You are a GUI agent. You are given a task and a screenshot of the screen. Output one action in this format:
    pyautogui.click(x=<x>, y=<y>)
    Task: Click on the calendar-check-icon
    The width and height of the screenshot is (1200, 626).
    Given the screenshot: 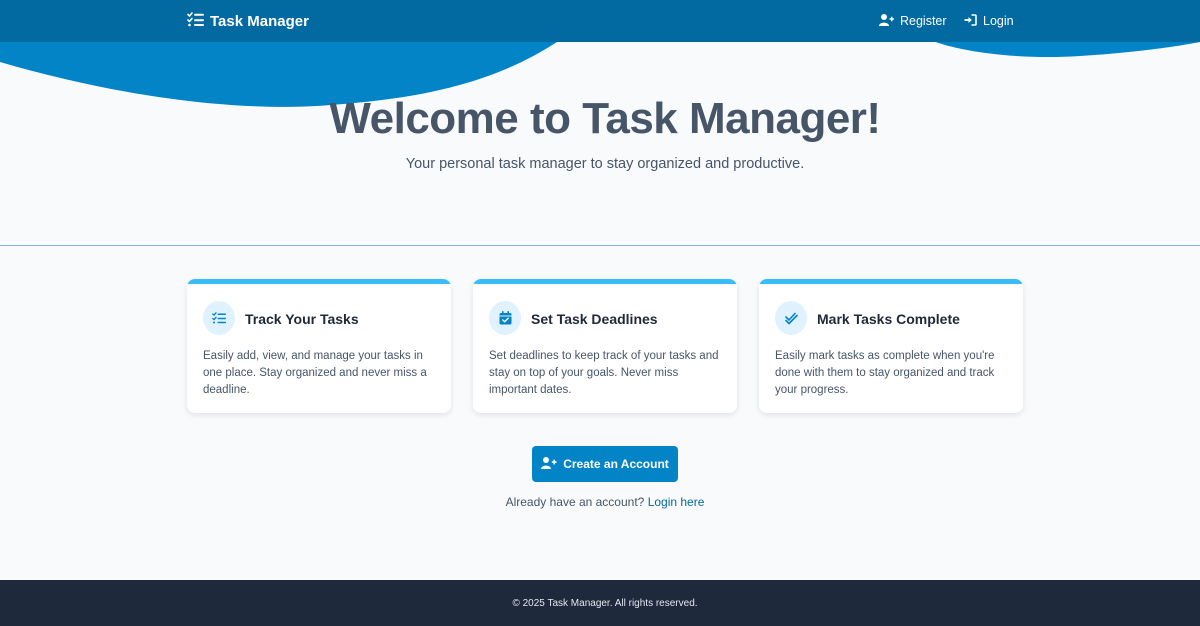 What is the action you would take?
    pyautogui.click(x=505, y=318)
    